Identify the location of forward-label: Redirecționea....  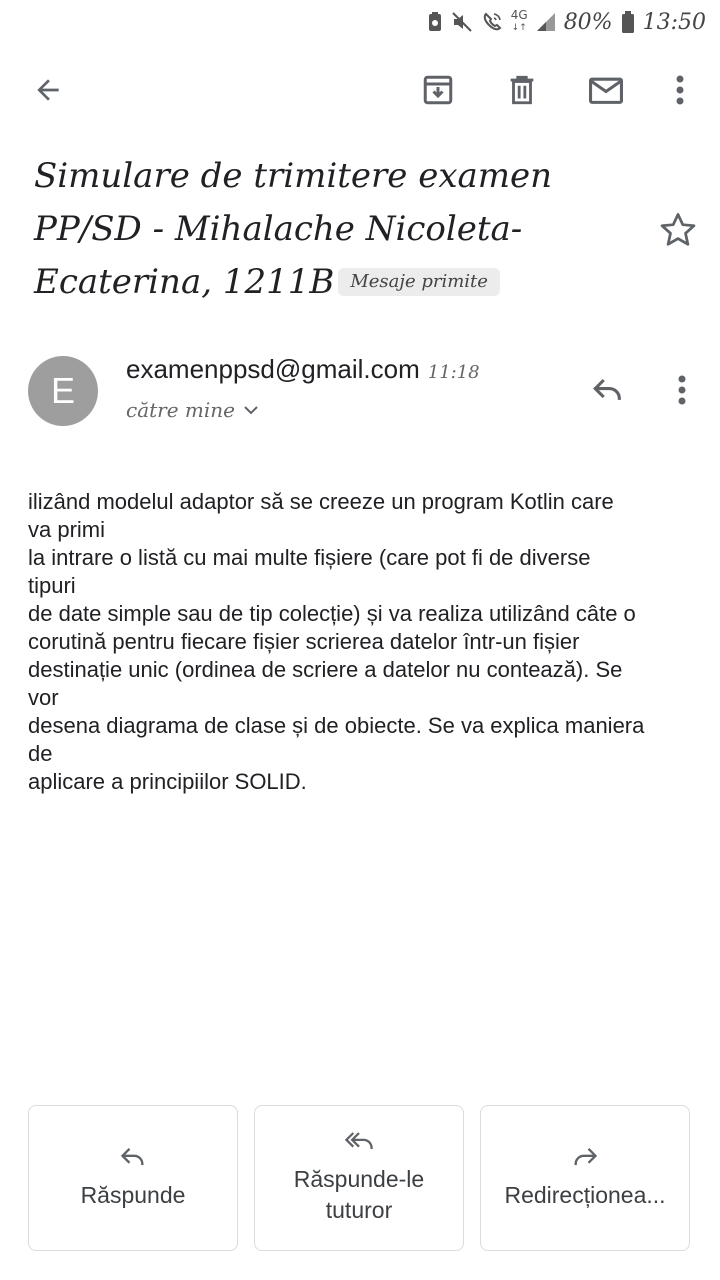
(585, 1194).